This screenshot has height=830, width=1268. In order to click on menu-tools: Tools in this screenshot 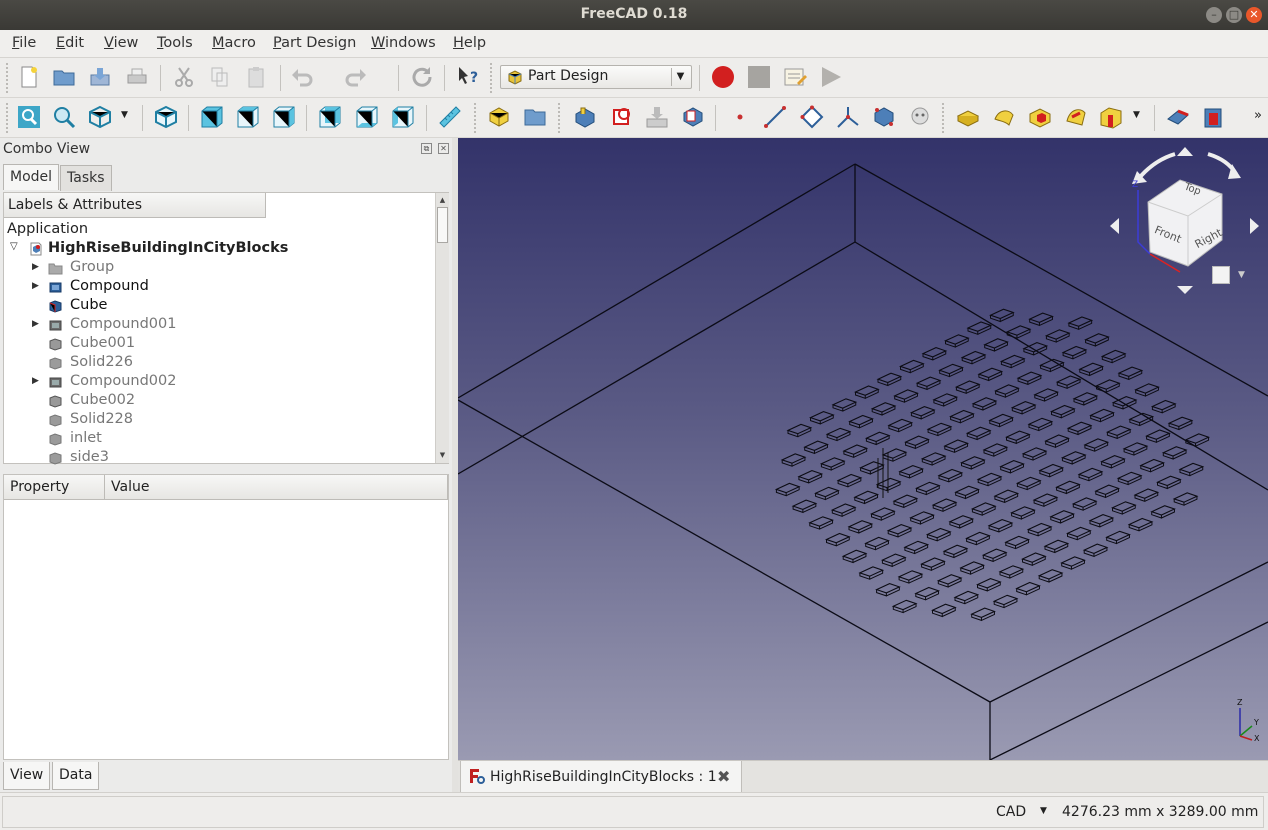, I will do `click(175, 43)`.